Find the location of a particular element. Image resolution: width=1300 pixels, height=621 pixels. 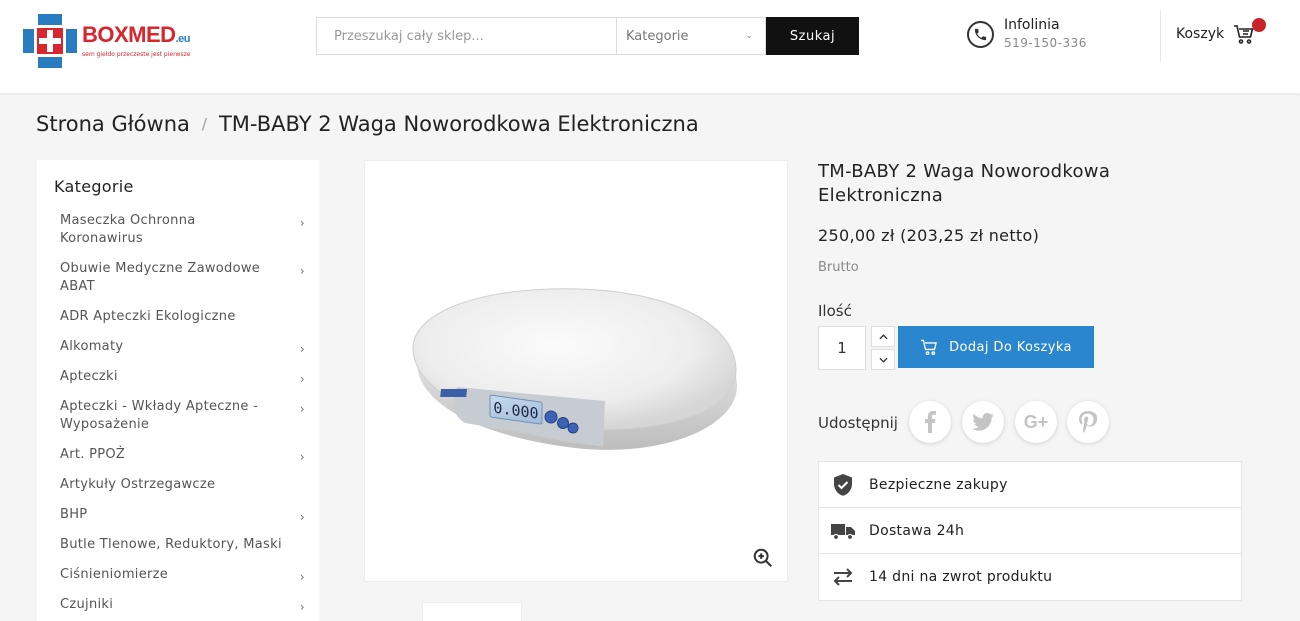

sidebar-item-butle: Butle Tlenowe, Reduktory, Maski is located at coordinates (182, 545).